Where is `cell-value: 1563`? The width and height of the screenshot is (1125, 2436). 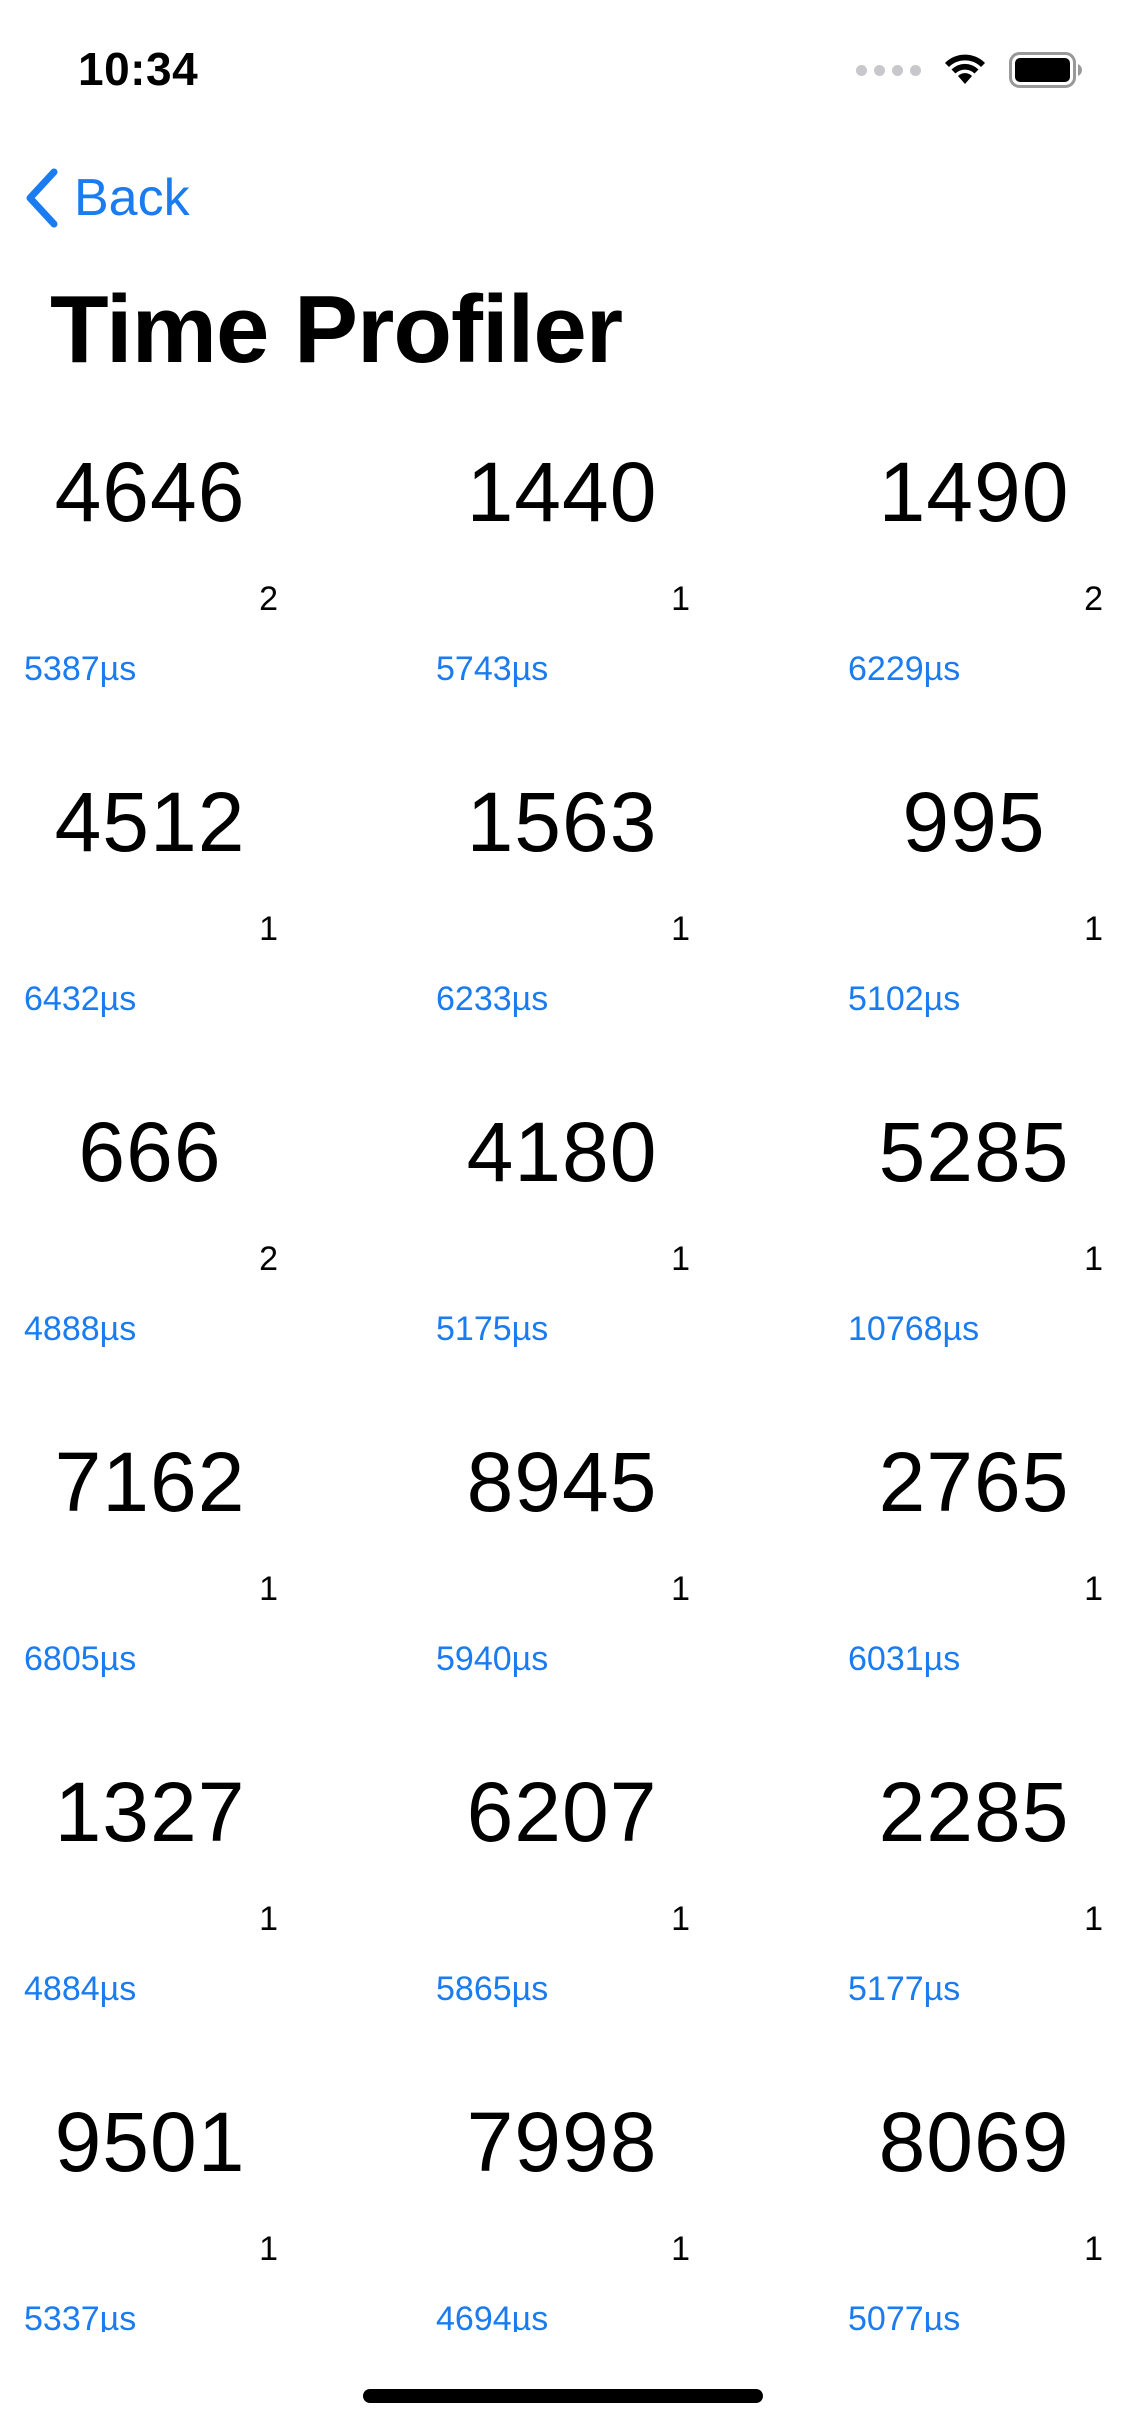
cell-value: 1563 is located at coordinates (562, 822).